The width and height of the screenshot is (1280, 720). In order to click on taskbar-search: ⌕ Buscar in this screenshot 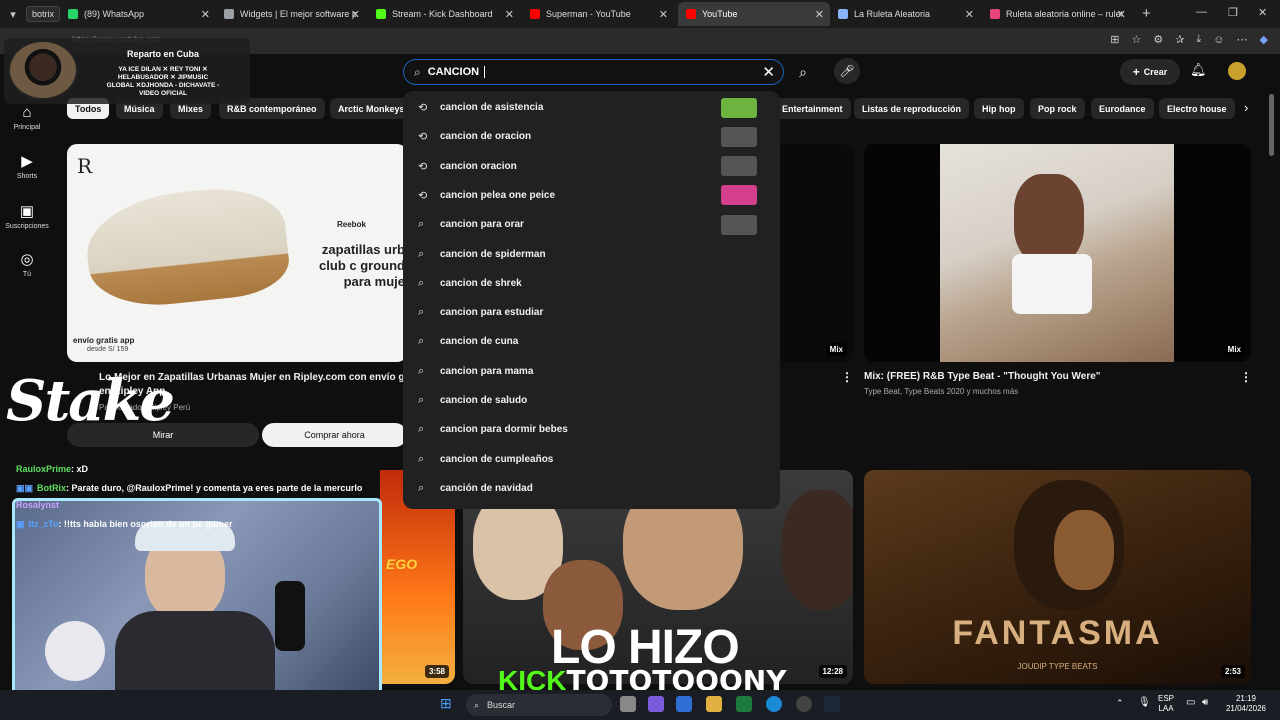, I will do `click(539, 705)`.